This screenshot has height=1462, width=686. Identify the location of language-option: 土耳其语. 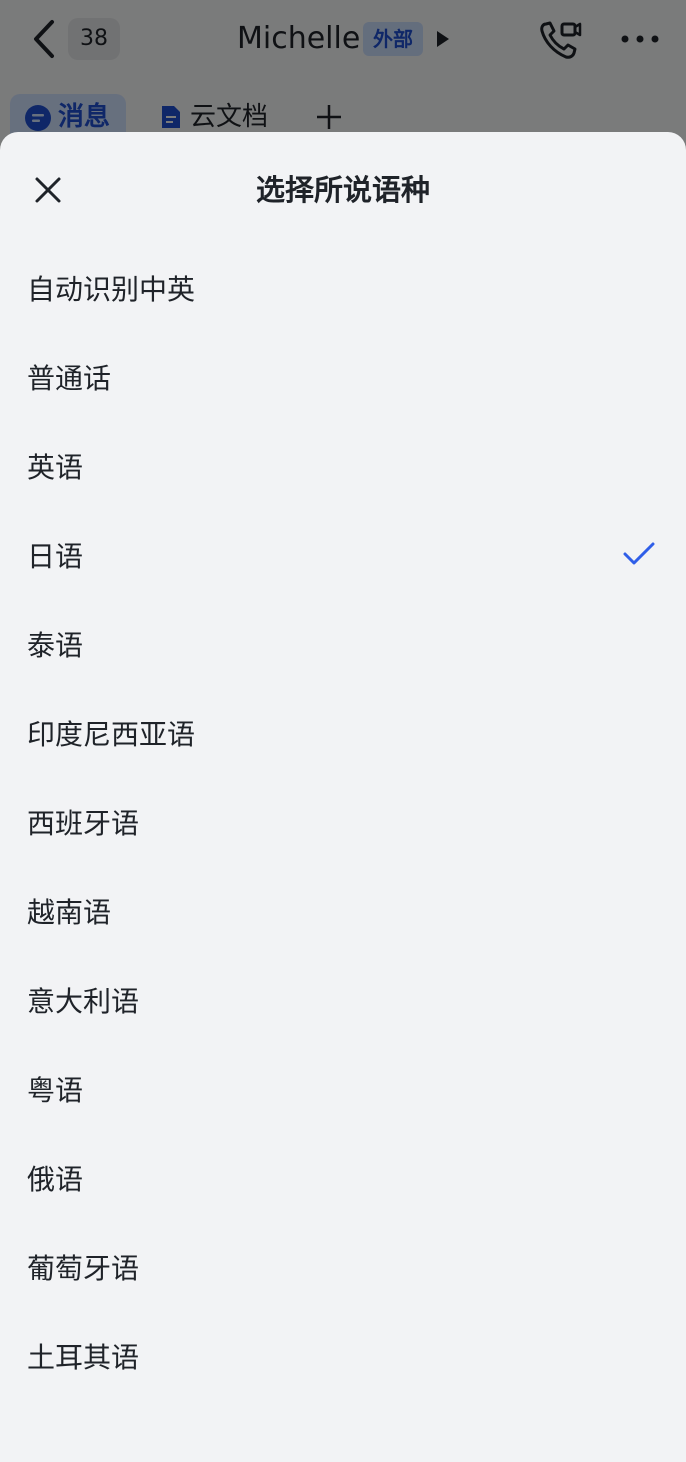
(343, 1357).